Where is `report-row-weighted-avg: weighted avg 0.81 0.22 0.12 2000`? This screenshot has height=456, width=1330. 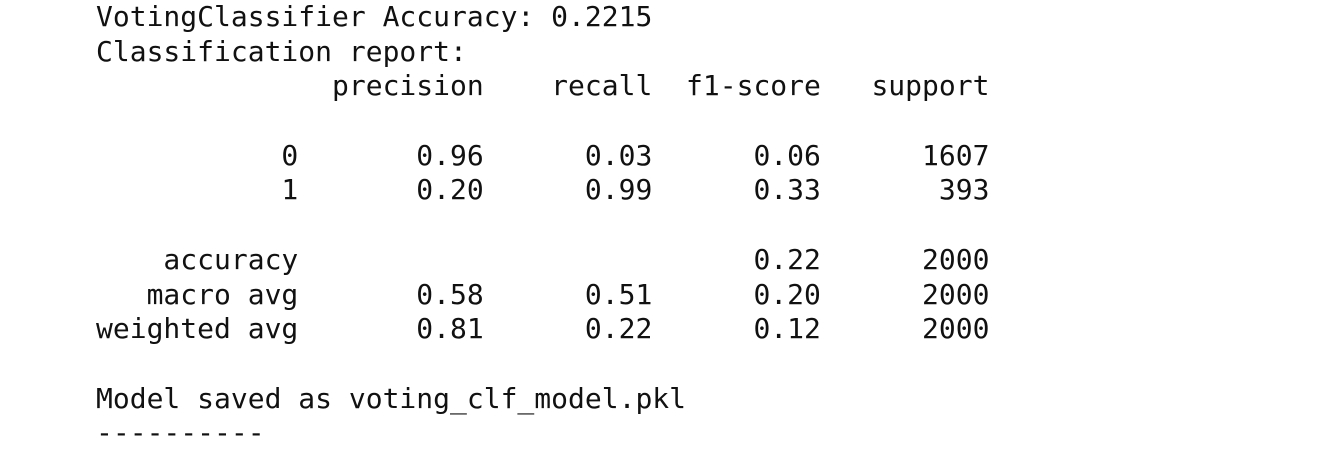
report-row-weighted-avg: weighted avg 0.81 0.22 0.12 2000 is located at coordinates (543, 329).